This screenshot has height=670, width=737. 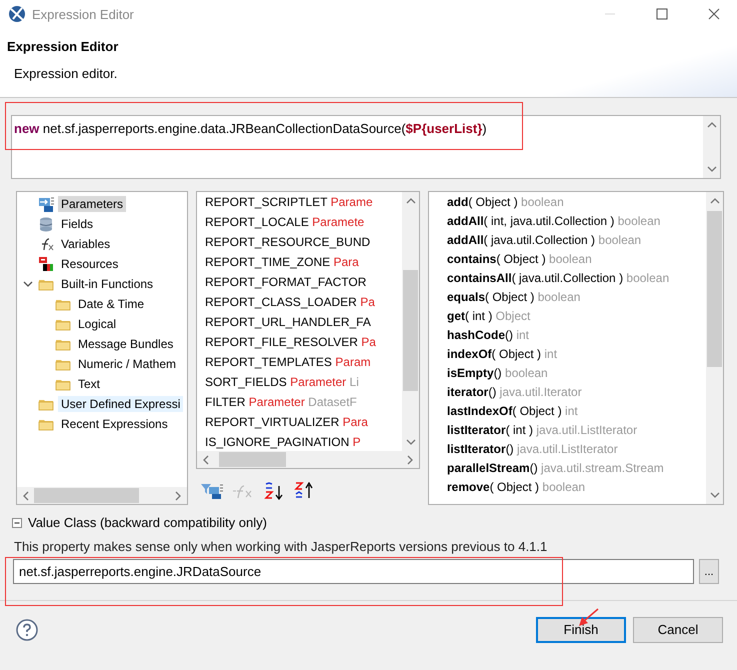 What do you see at coordinates (303, 302) in the screenshot?
I see `list-item: REPORT_CLASS_LOADER Pa` at bounding box center [303, 302].